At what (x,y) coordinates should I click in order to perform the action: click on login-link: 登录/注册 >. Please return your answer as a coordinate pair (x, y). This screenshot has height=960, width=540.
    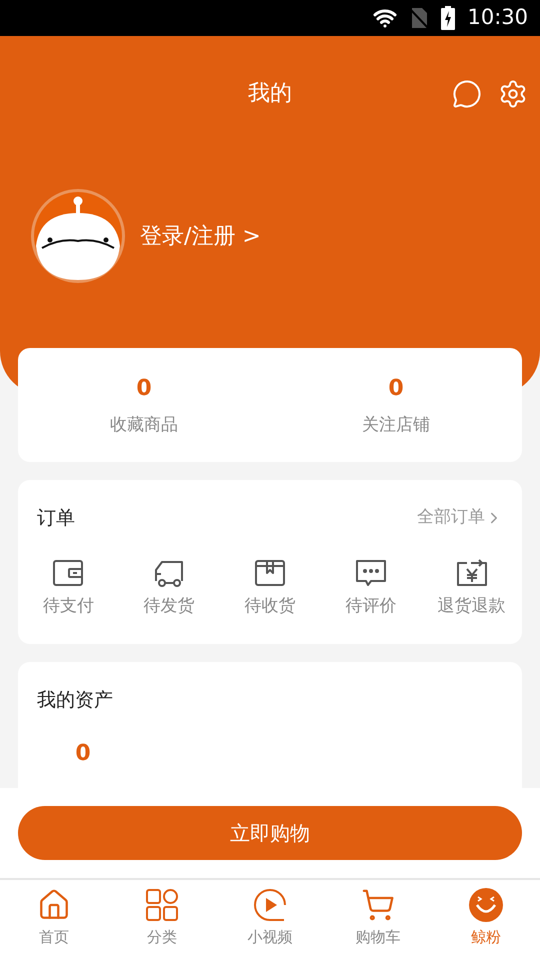
    Looking at the image, I should click on (200, 236).